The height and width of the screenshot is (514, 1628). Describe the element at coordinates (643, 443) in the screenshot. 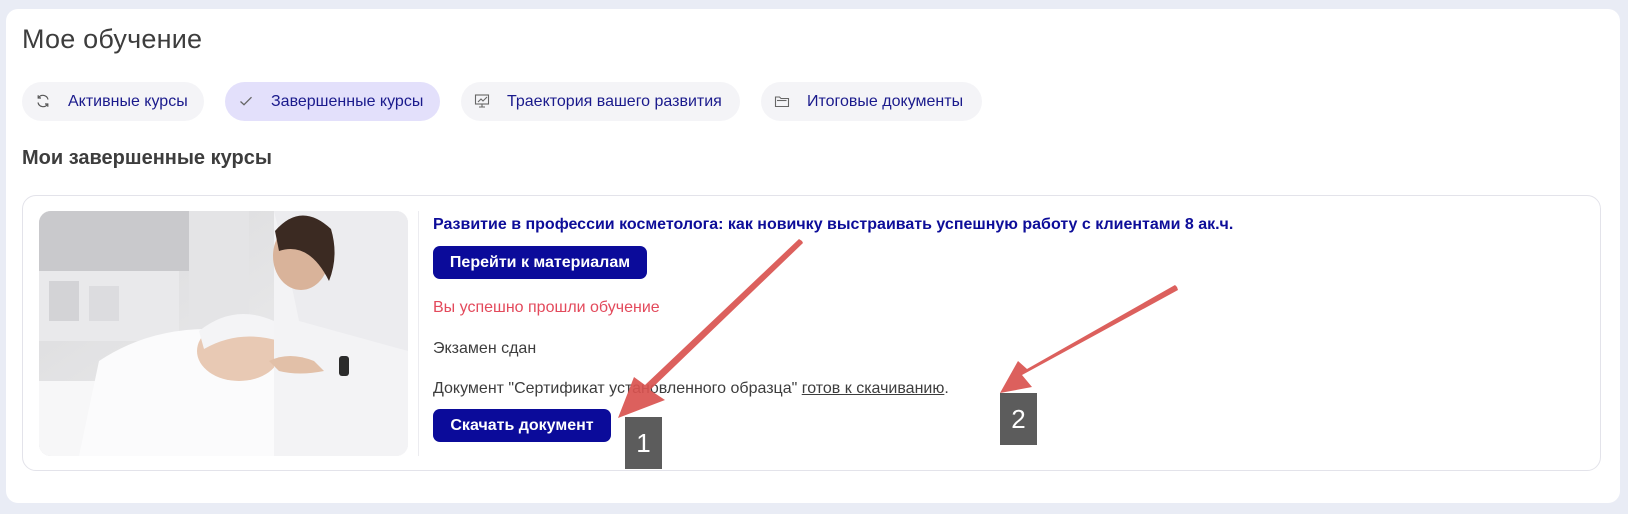

I see `annotation-badge-1: 1` at that location.